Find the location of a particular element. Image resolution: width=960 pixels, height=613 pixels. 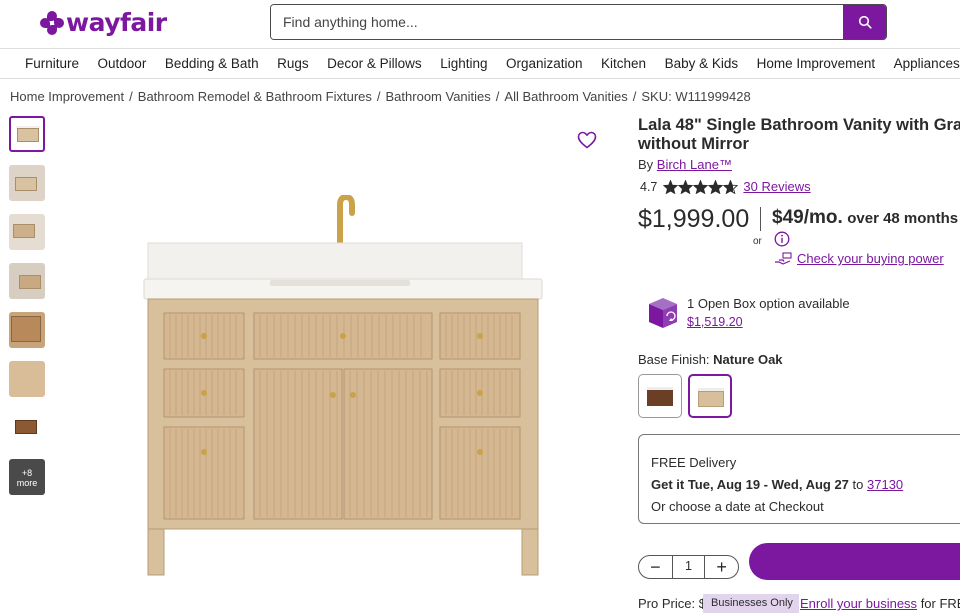

monthly-financing: $49/mo. over 48 months is located at coordinates (865, 218).